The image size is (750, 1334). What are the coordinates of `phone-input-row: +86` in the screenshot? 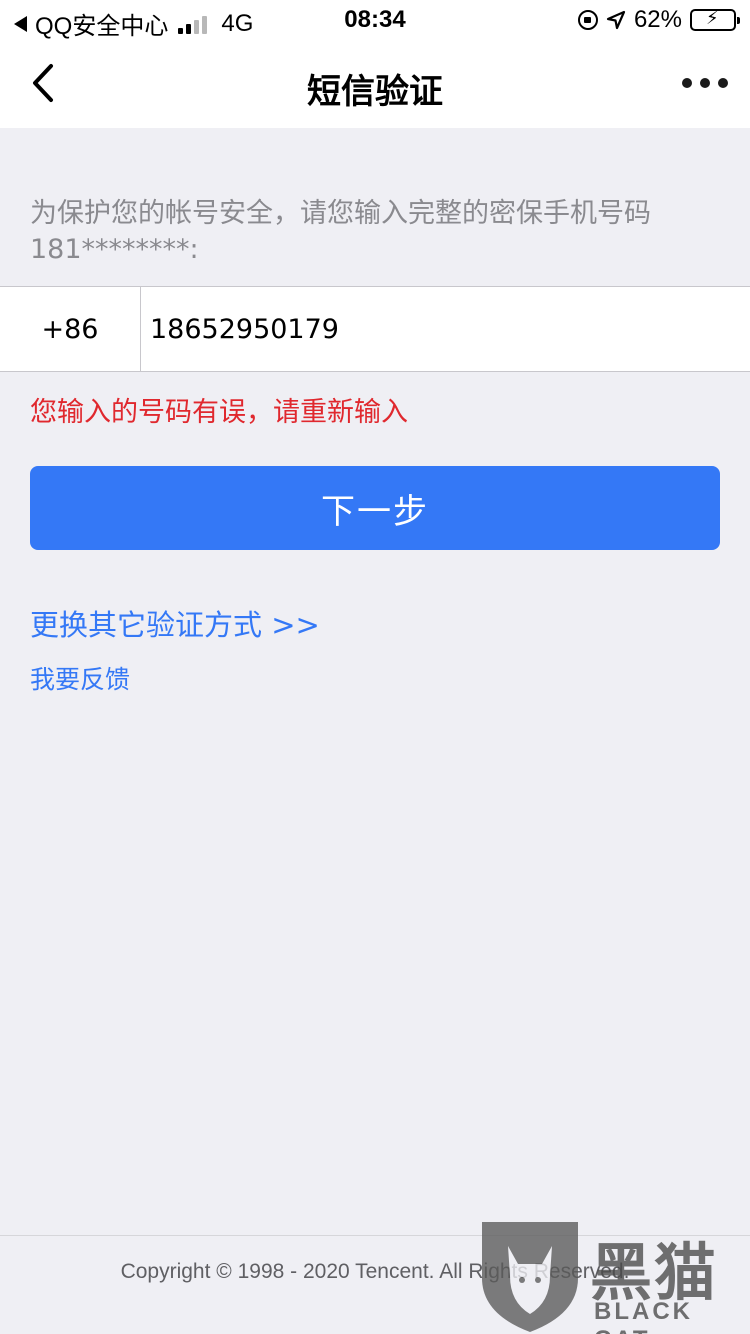 It's located at (375, 329).